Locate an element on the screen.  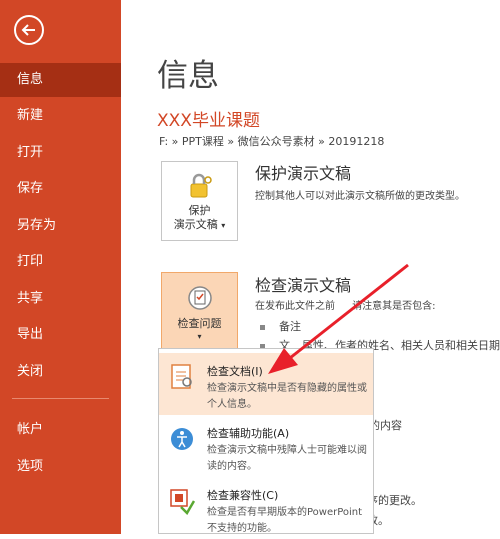
protect-tile-label-2: 演示文稿 ▾ is located at coordinates (199, 225).